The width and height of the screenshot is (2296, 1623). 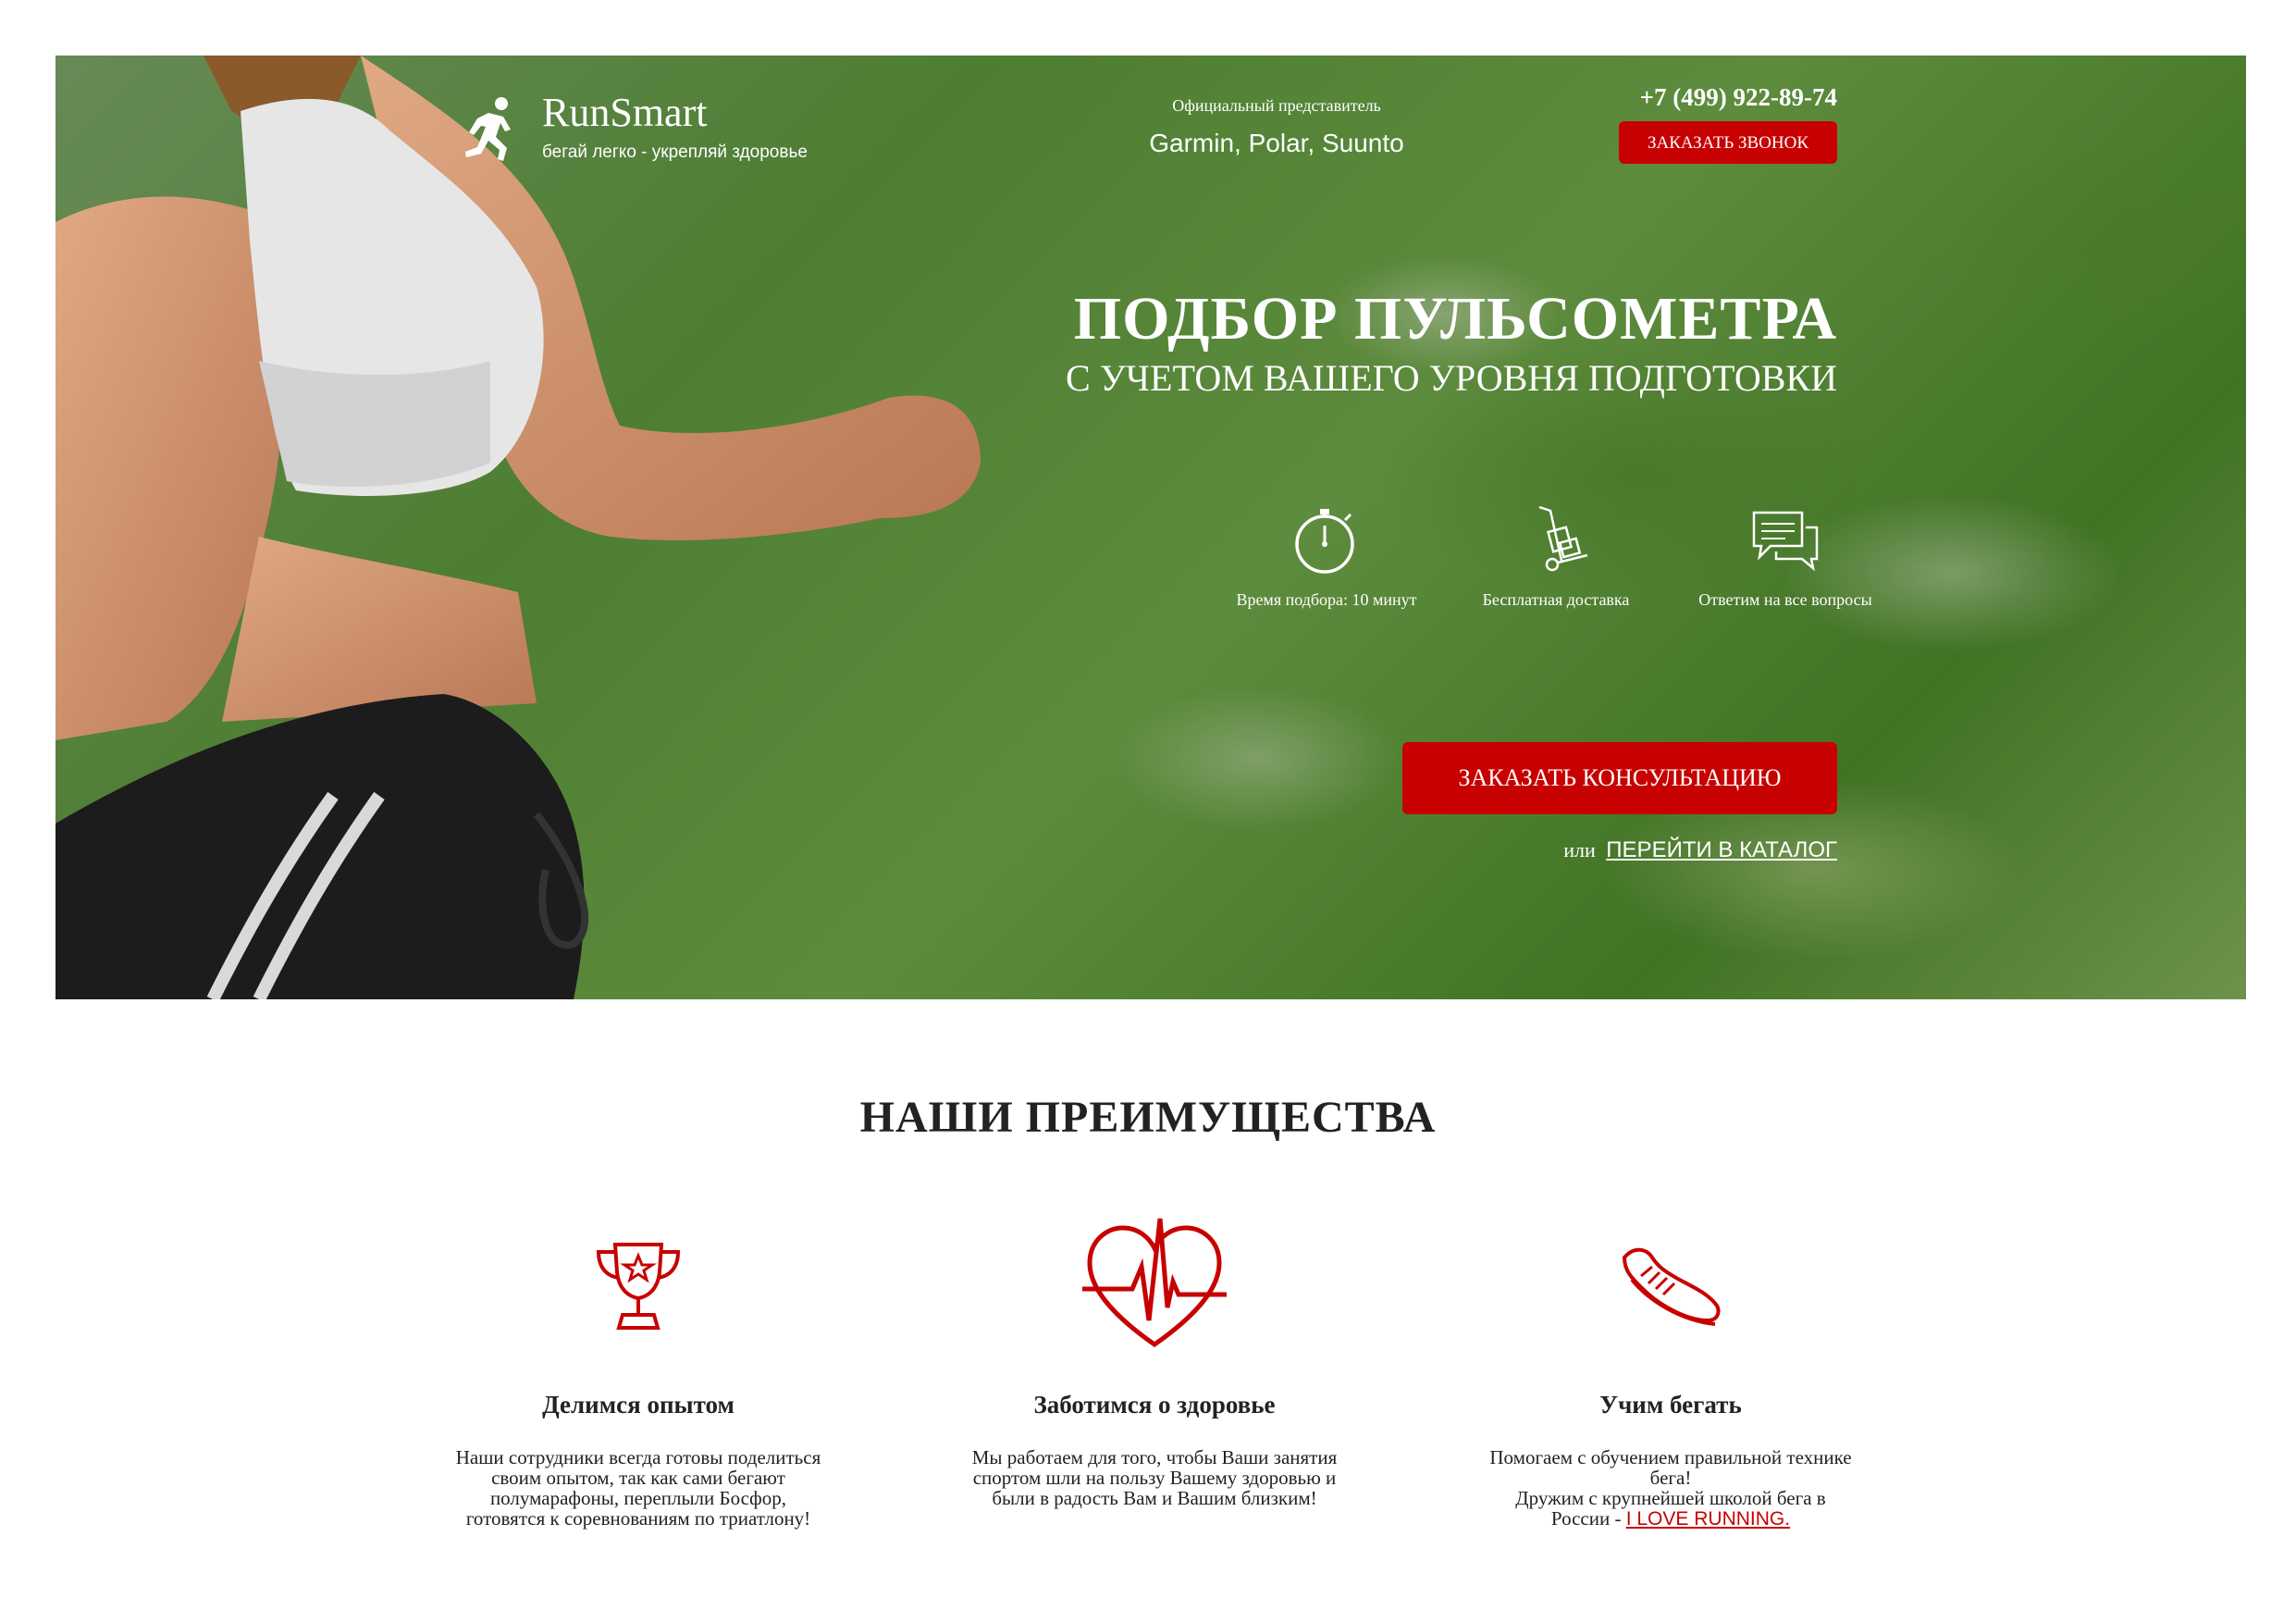 I want to click on feature-item: Бесплатная доставка, so click(x=1556, y=556).